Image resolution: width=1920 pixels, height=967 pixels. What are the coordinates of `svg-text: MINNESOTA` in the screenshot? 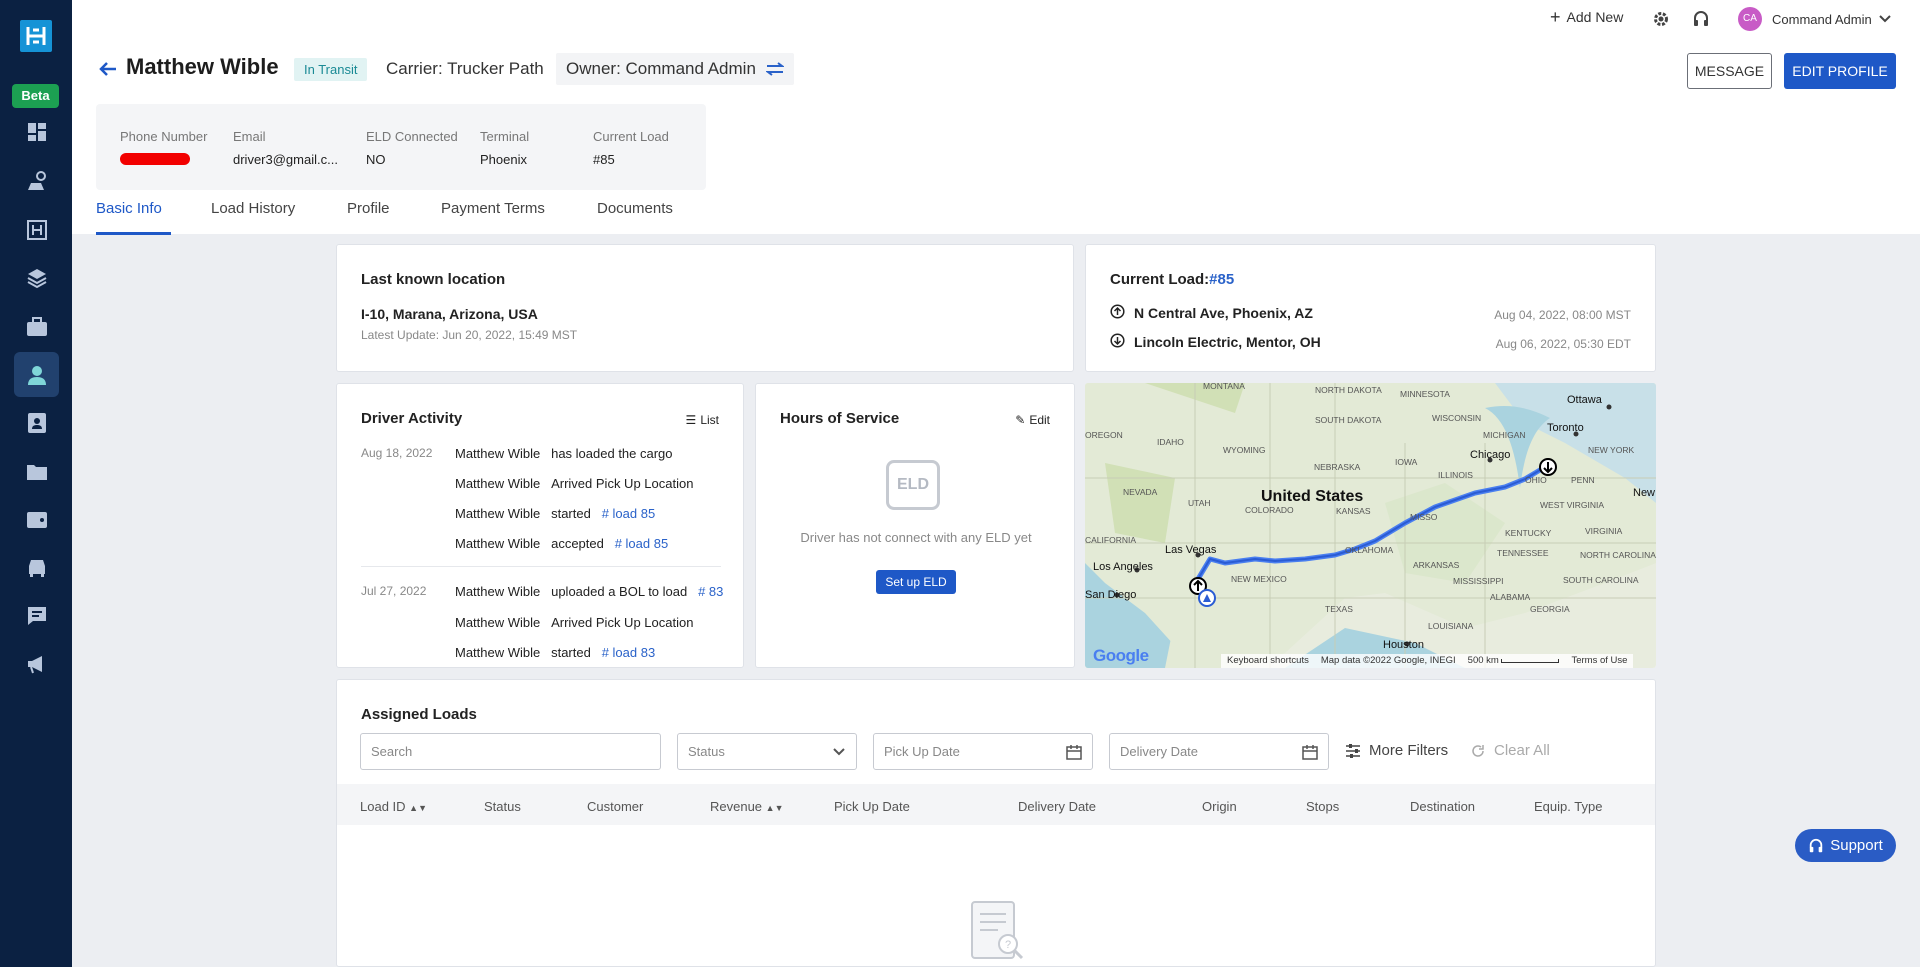 It's located at (1425, 394).